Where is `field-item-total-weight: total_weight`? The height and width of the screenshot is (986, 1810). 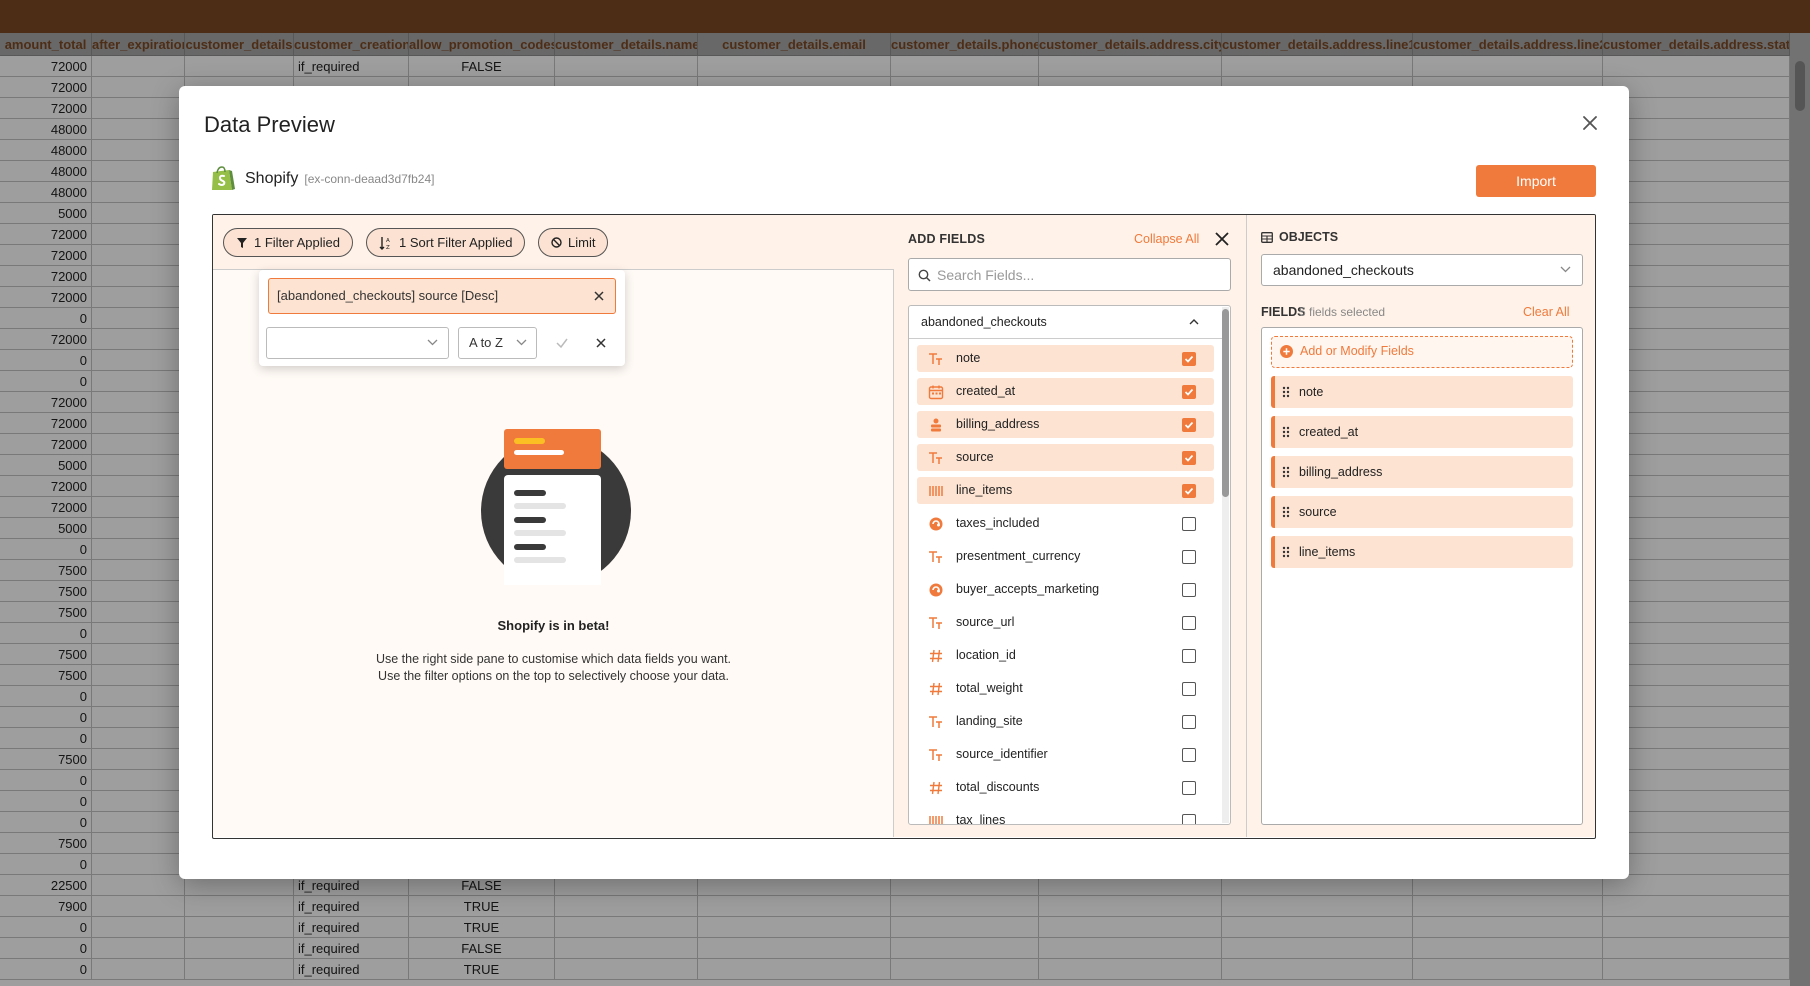
field-item-total-weight: total_weight is located at coordinates (1065, 688).